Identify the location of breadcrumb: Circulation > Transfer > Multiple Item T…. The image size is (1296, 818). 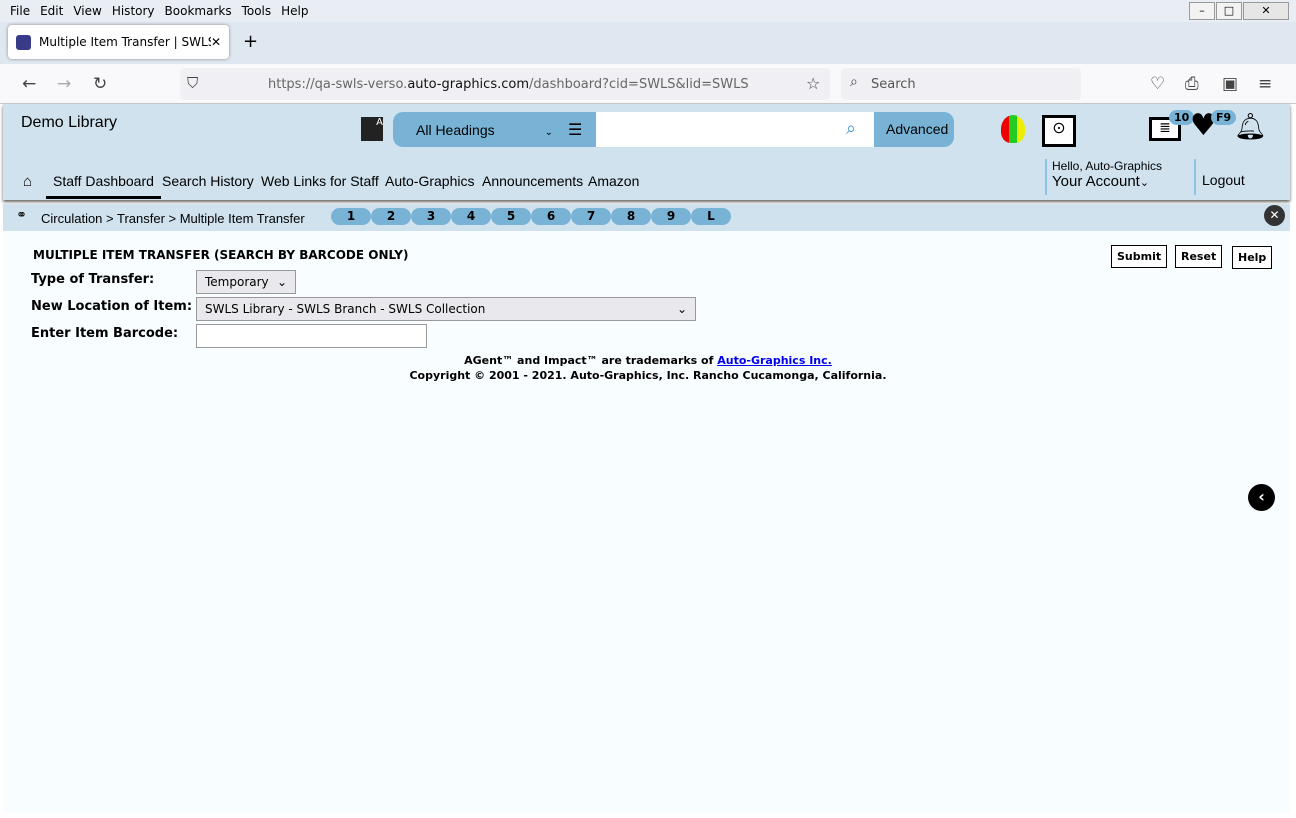
(173, 218).